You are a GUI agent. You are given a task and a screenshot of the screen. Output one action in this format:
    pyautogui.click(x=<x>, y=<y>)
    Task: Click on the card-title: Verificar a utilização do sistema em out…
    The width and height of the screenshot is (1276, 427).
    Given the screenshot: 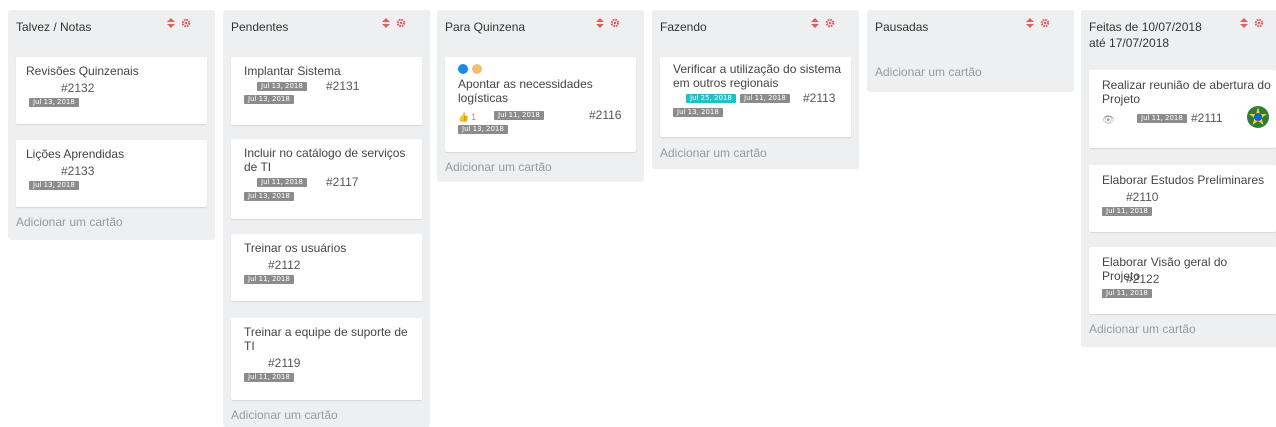 What is the action you would take?
    pyautogui.click(x=757, y=76)
    